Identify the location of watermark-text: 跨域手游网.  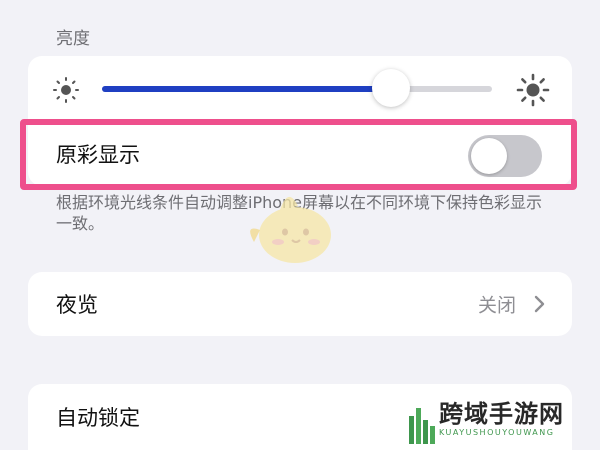
(501, 413).